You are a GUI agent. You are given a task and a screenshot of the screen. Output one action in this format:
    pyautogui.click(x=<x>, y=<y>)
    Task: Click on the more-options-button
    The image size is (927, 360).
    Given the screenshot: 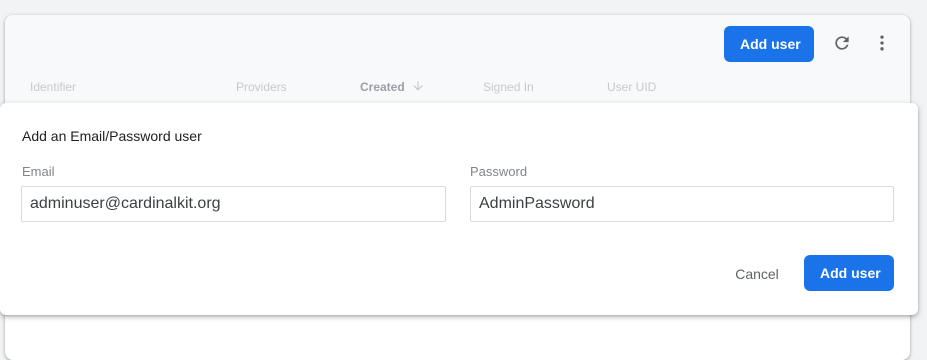 What is the action you would take?
    pyautogui.click(x=882, y=43)
    